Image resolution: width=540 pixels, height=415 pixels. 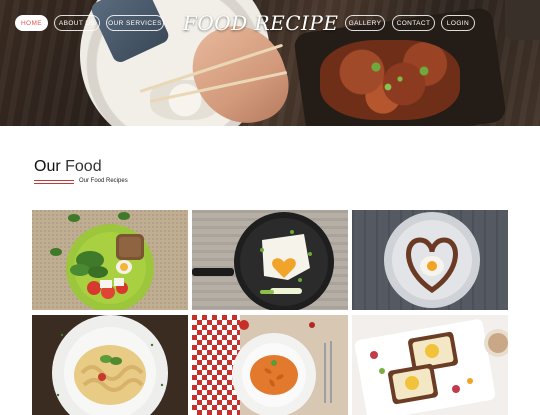 I want to click on toast-platter-illustration, so click(x=430, y=365).